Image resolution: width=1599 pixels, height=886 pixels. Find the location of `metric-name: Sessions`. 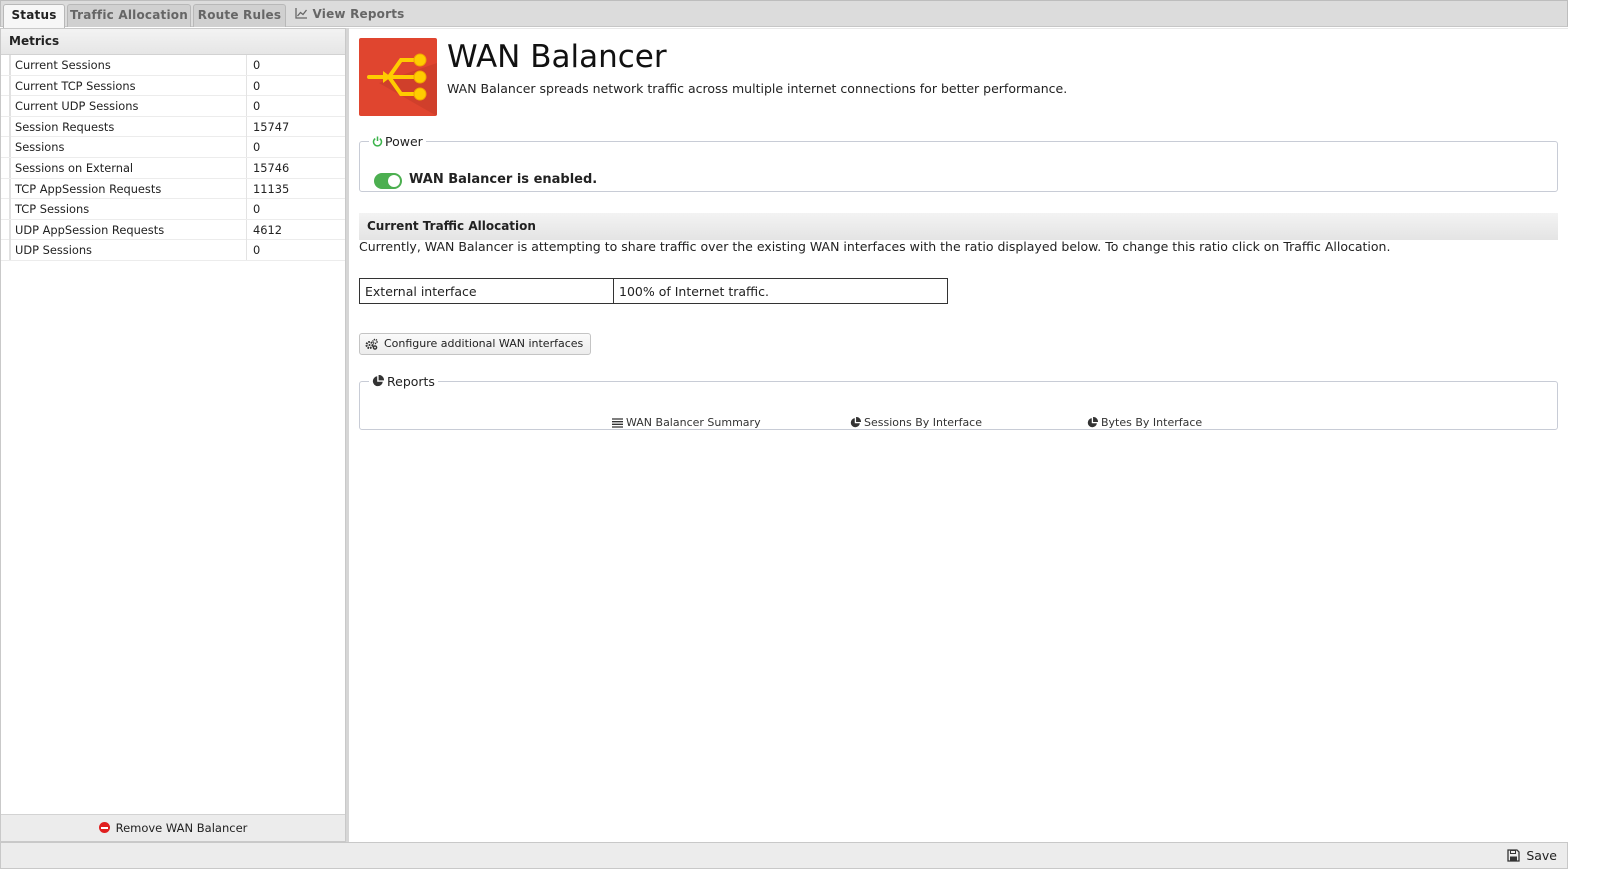

metric-name: Sessions is located at coordinates (127, 147).